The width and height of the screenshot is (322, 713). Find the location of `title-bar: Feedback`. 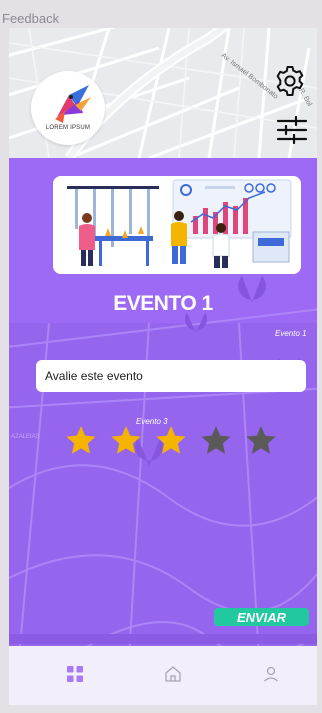

title-bar: Feedback is located at coordinates (161, 14).